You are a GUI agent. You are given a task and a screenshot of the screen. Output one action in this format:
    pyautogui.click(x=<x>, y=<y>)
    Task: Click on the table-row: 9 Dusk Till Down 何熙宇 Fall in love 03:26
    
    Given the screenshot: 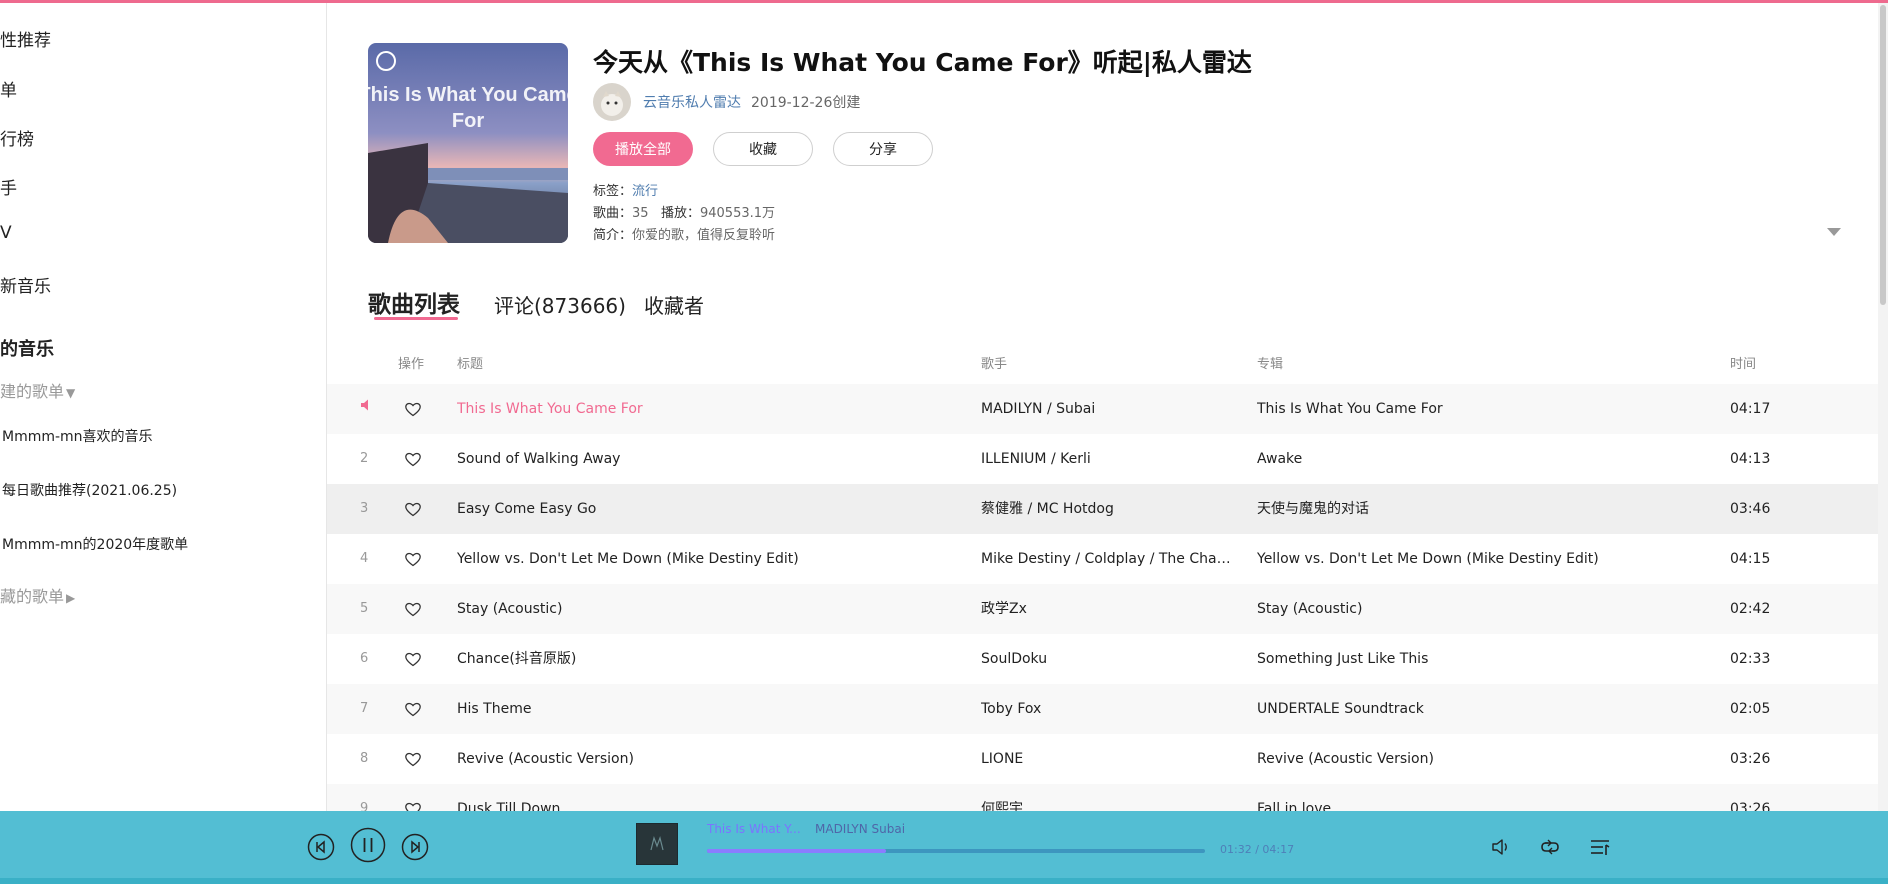 What is the action you would take?
    pyautogui.click(x=1102, y=797)
    